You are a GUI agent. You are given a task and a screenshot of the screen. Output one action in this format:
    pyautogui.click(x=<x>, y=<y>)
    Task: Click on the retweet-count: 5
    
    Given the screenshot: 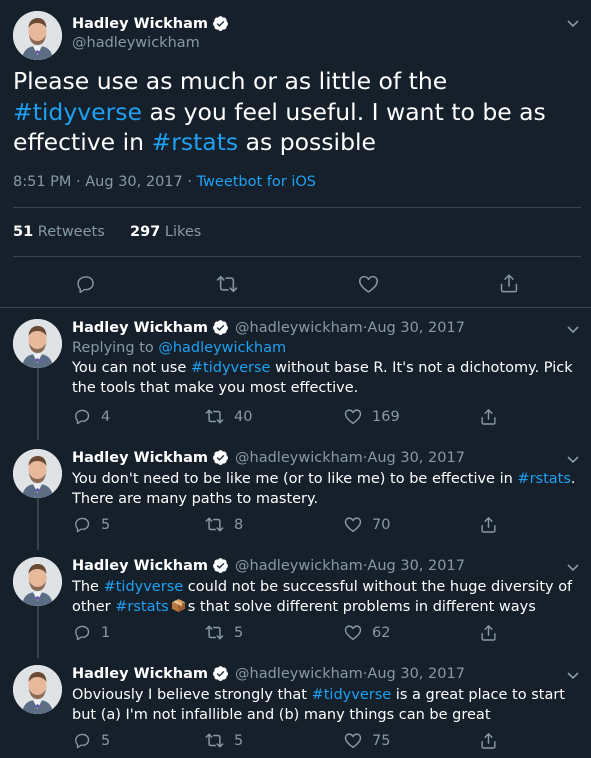 What is the action you would take?
    pyautogui.click(x=239, y=740)
    